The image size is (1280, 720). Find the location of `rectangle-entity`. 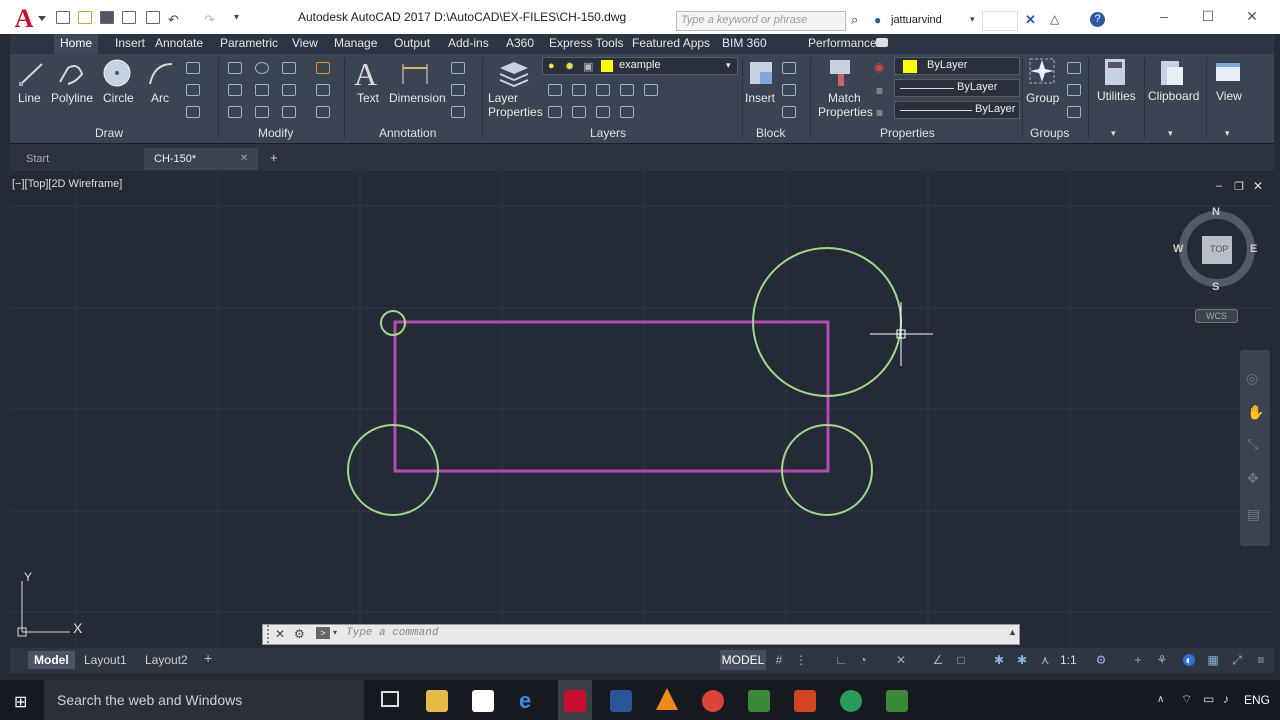

rectangle-entity is located at coordinates (611, 396).